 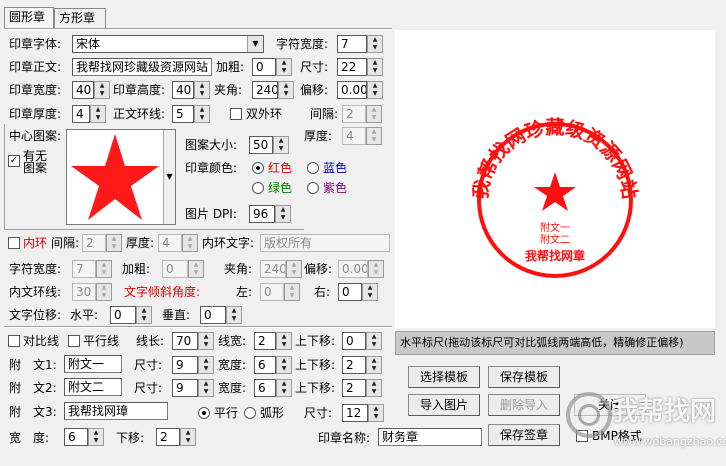 What do you see at coordinates (170, 243) in the screenshot?
I see `inner-thickness-value: 4` at bounding box center [170, 243].